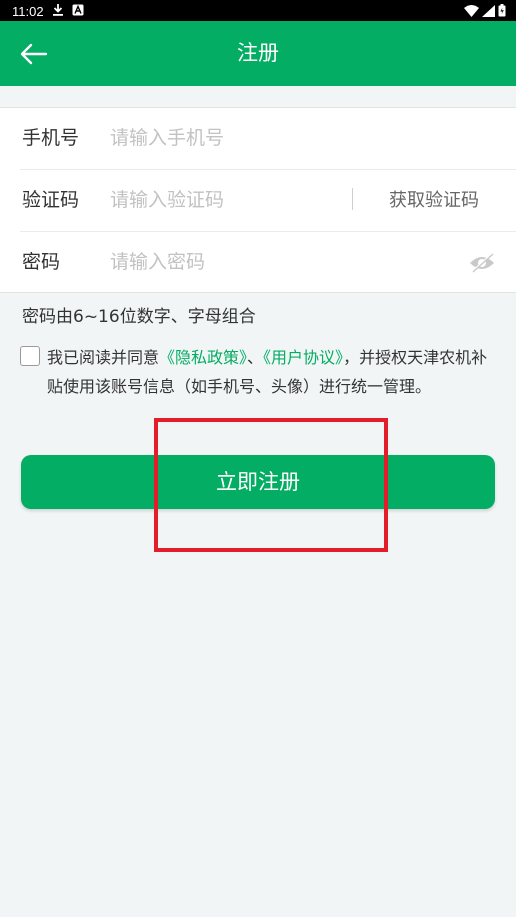 The image size is (516, 917). I want to click on page-title: 注册, so click(258, 53).